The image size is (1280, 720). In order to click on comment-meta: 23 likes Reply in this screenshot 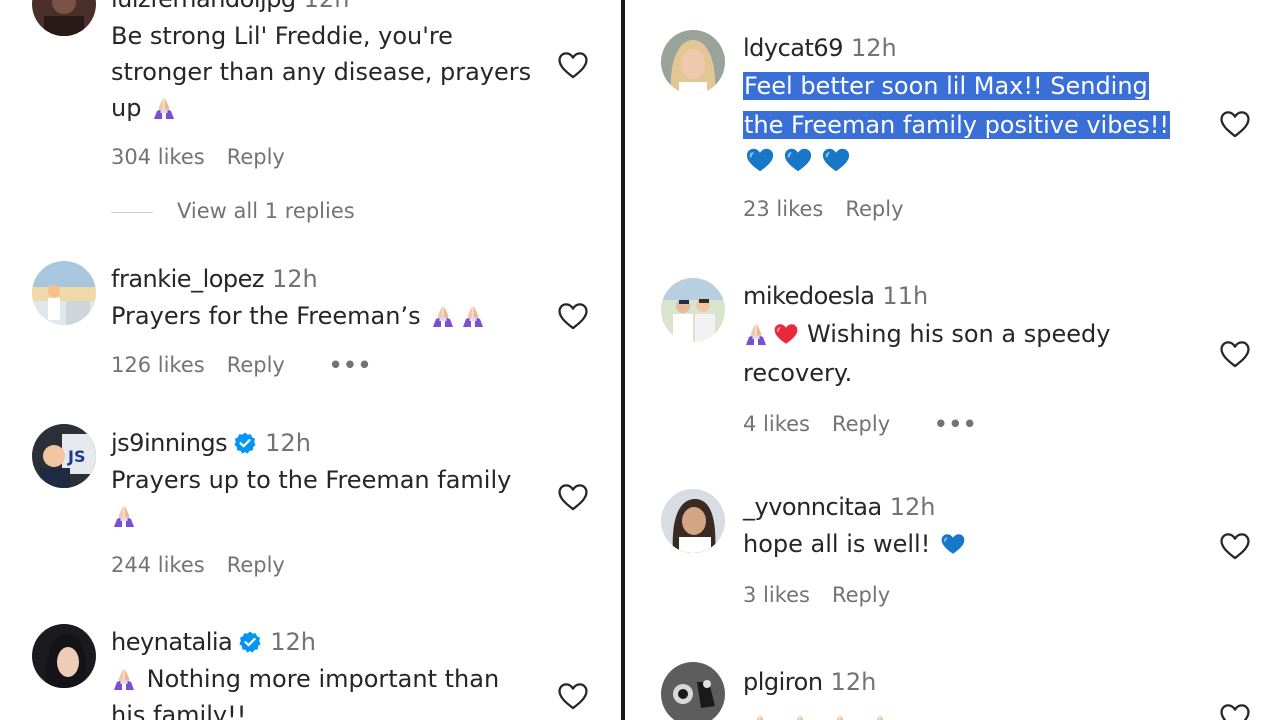, I will do `click(956, 209)`.